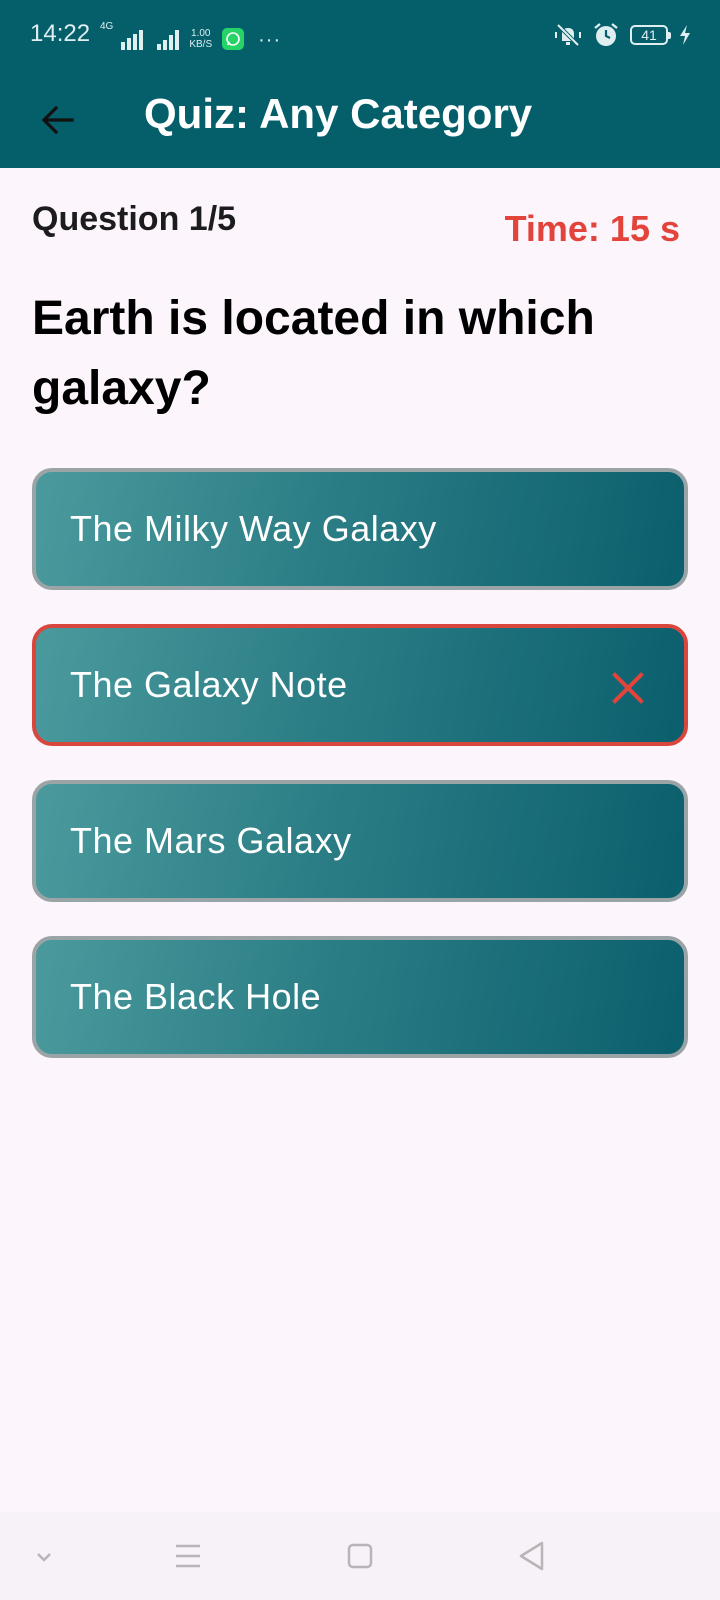  Describe the element at coordinates (628, 688) in the screenshot. I see `close-icon` at that location.